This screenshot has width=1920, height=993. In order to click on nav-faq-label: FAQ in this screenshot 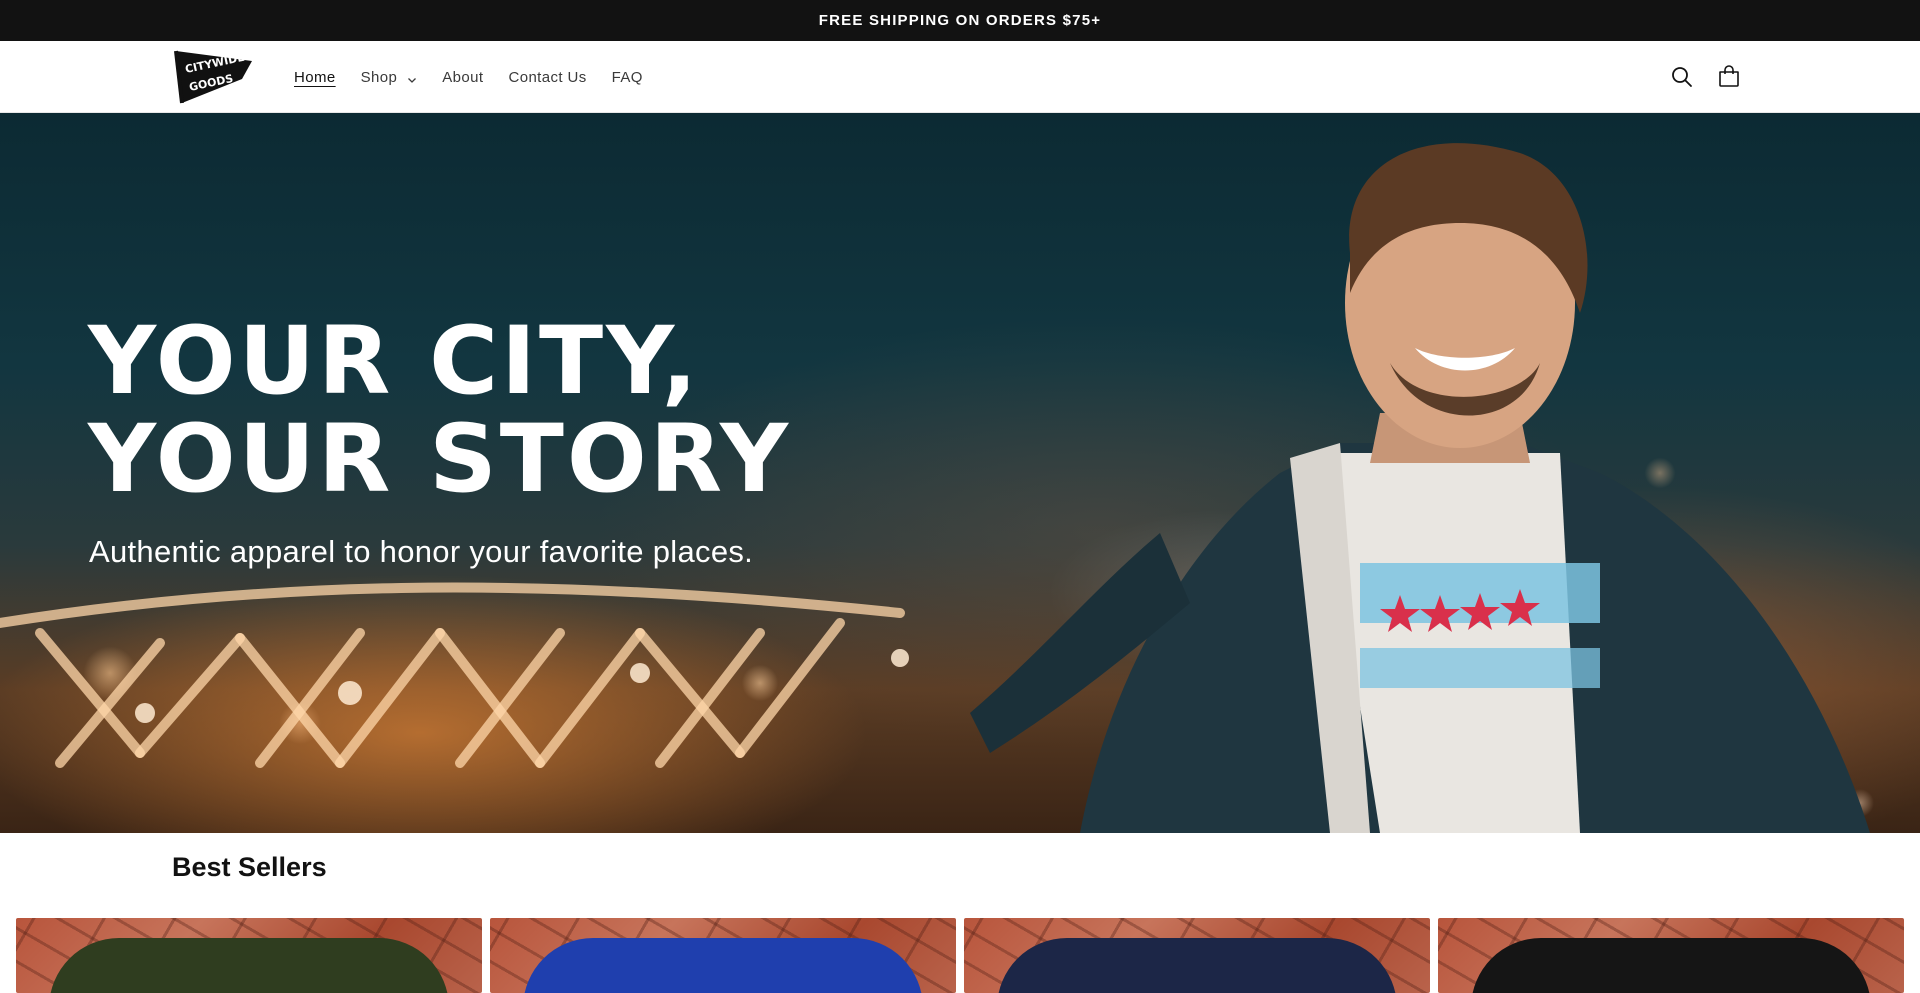, I will do `click(627, 77)`.